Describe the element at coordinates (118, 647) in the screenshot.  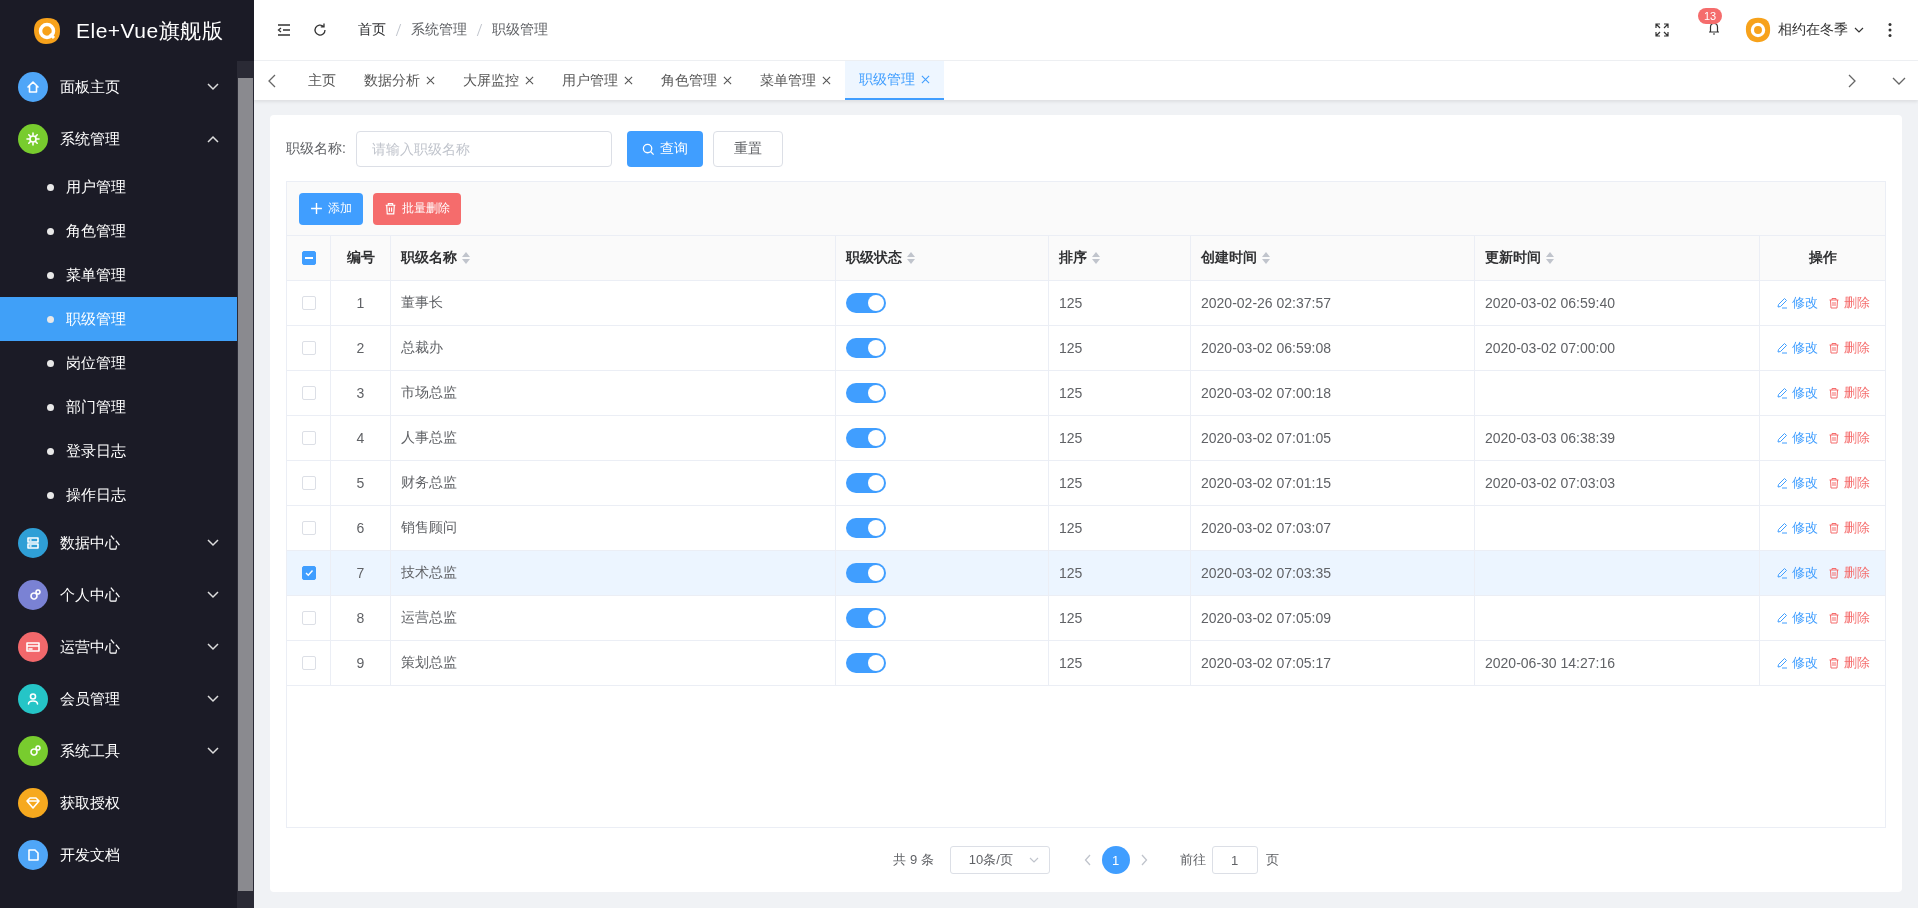
I see `menu-item: 运营中心` at that location.